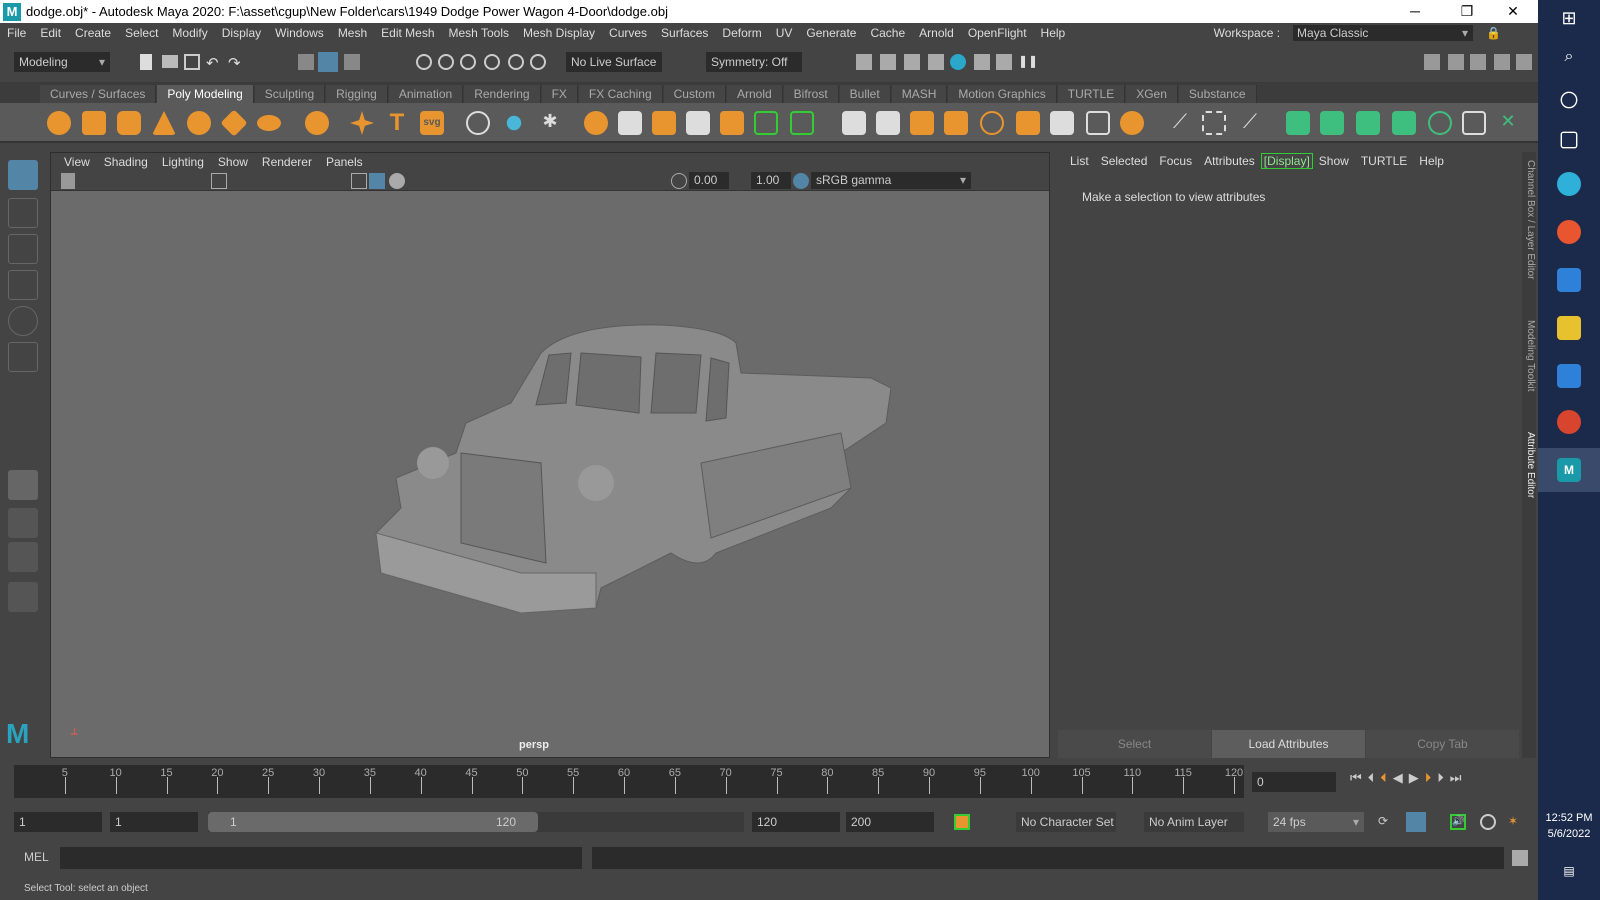  What do you see at coordinates (1428, 778) in the screenshot?
I see `step-forward-key-icon: ⏵` at bounding box center [1428, 778].